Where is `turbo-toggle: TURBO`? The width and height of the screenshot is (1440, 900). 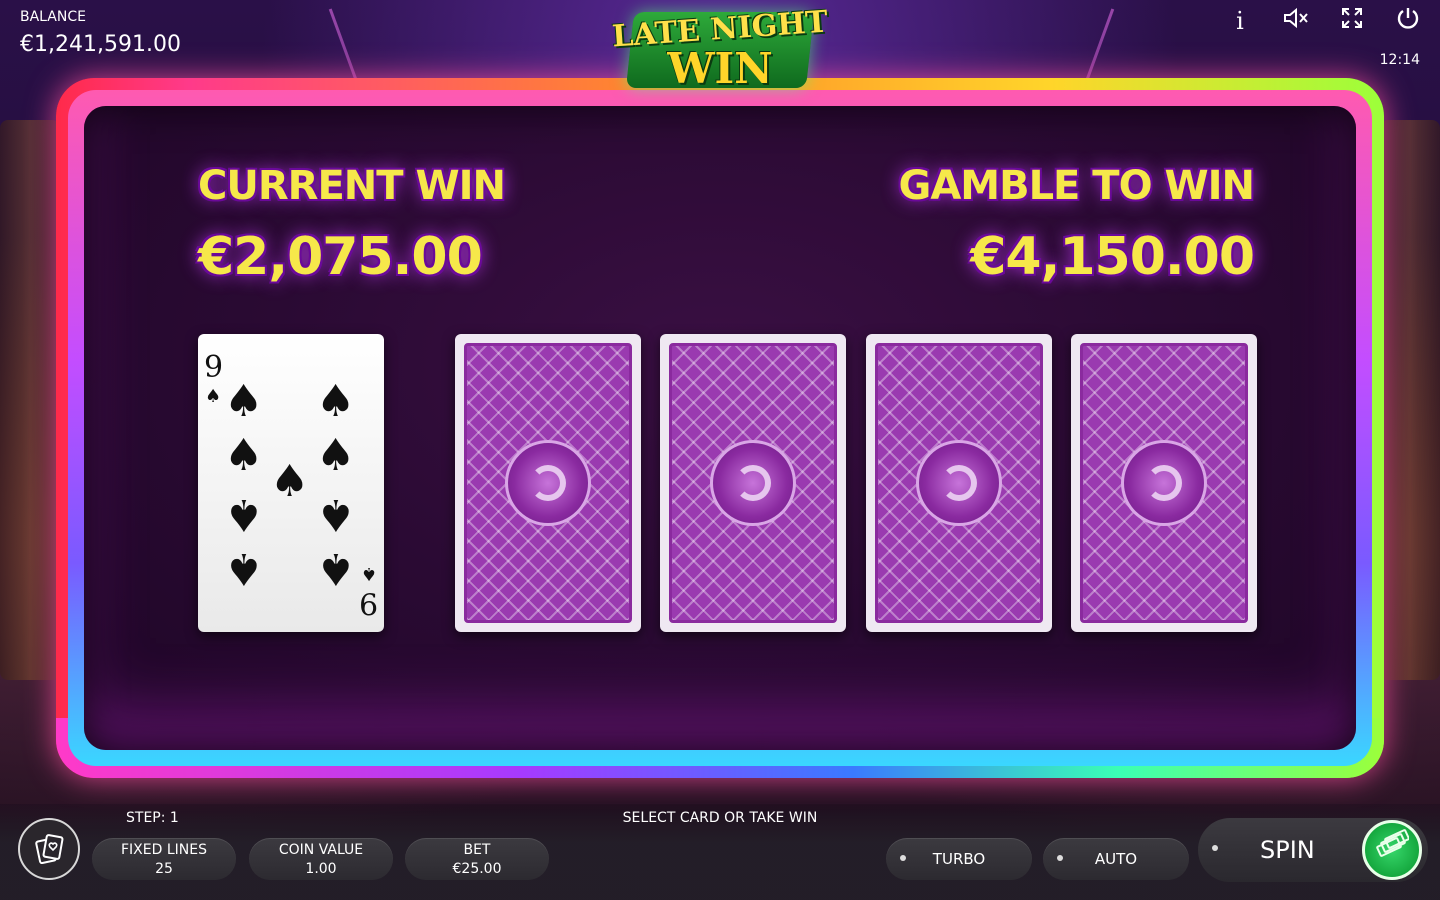
turbo-toggle: TURBO is located at coordinates (959, 859).